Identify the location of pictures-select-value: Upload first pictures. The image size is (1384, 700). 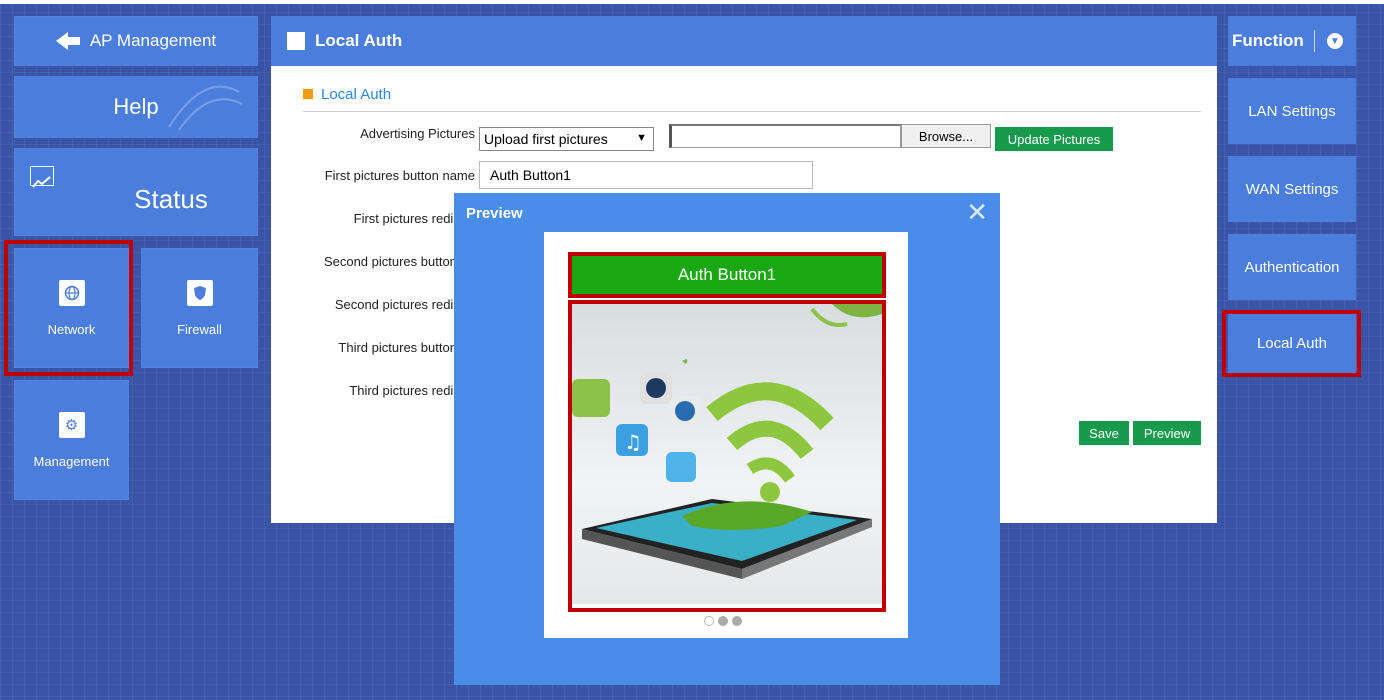
(546, 139).